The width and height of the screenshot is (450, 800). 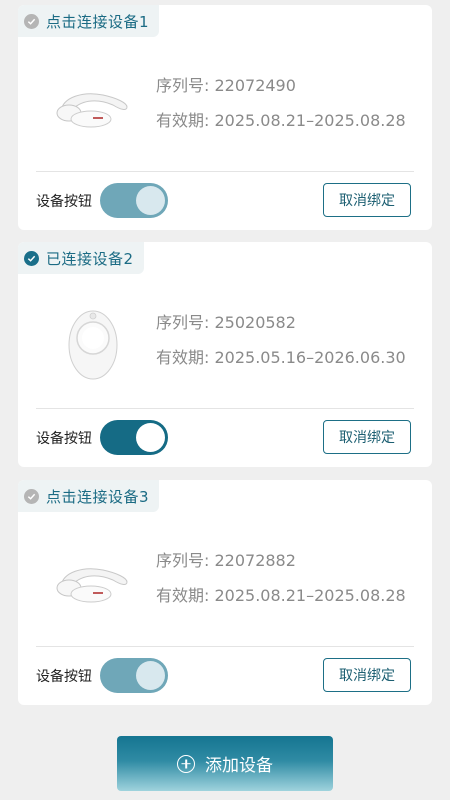 What do you see at coordinates (186, 763) in the screenshot?
I see `plus-circle-icon` at bounding box center [186, 763].